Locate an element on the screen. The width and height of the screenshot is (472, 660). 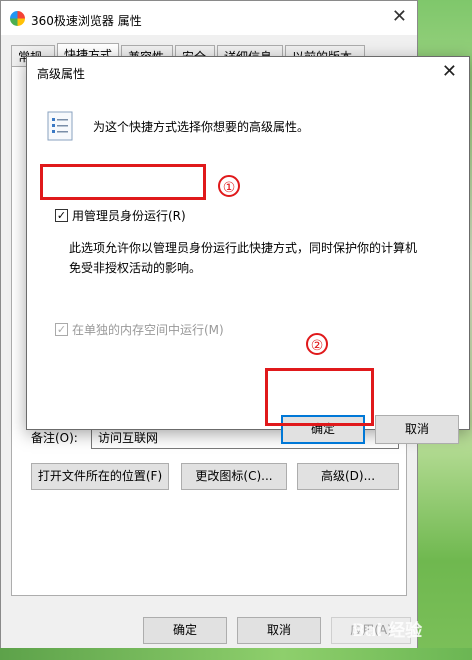
info-line-2: 免受非授权活动的影响。 is located at coordinates (135, 268).